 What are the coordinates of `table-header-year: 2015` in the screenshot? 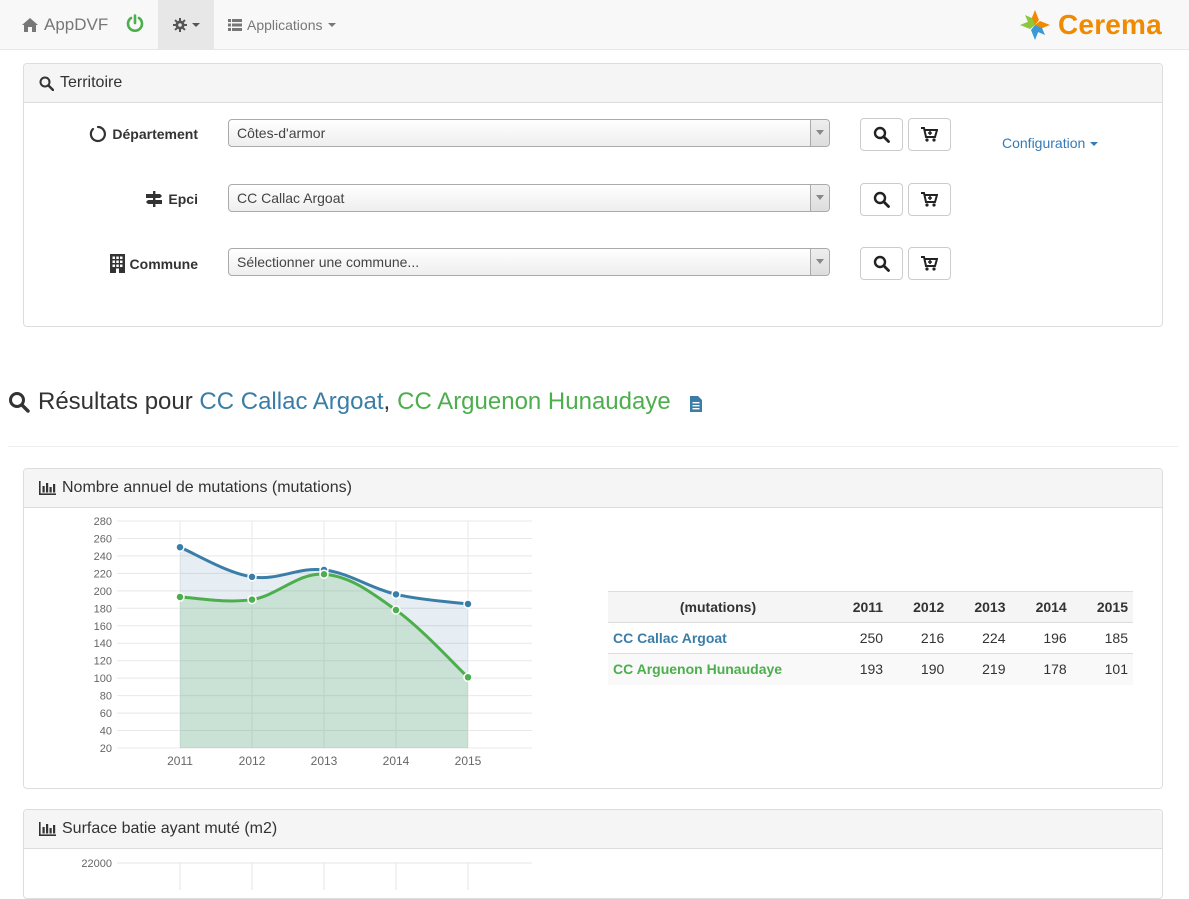 It's located at (1102, 607).